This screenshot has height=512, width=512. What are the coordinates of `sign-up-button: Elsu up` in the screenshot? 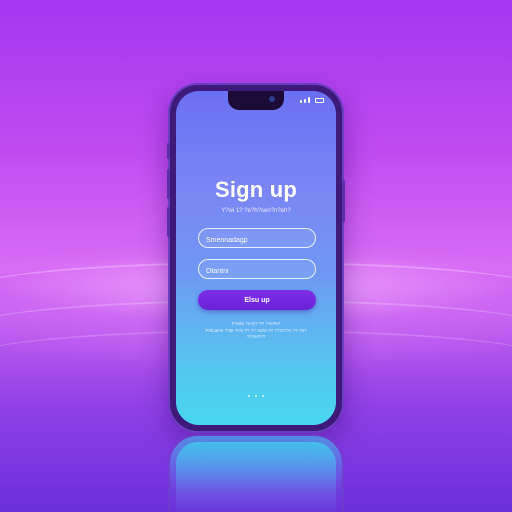 It's located at (257, 300).